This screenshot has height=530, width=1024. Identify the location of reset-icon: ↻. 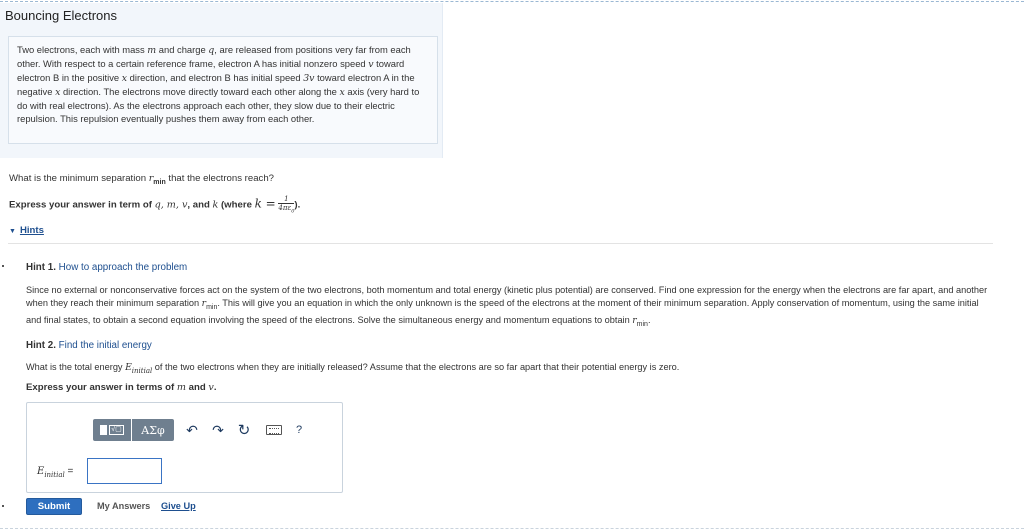
(244, 430).